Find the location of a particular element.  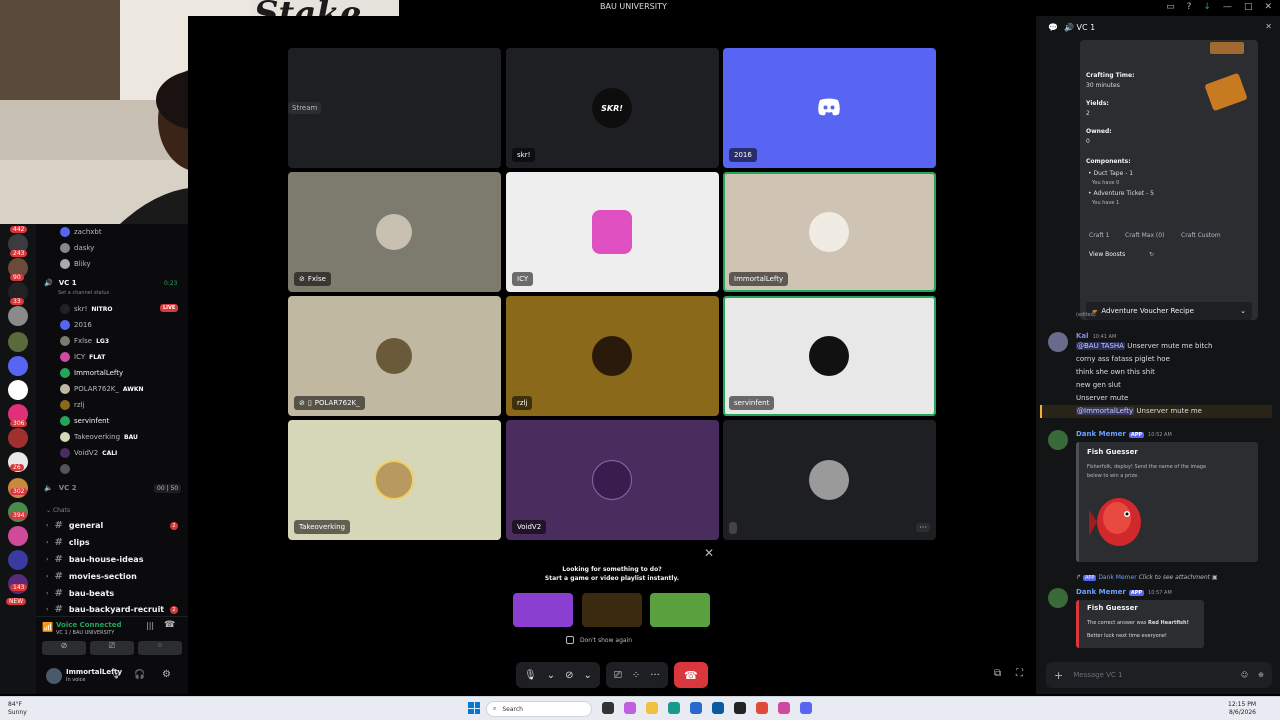

mention: @ImmortalLefty is located at coordinates (1105, 411).